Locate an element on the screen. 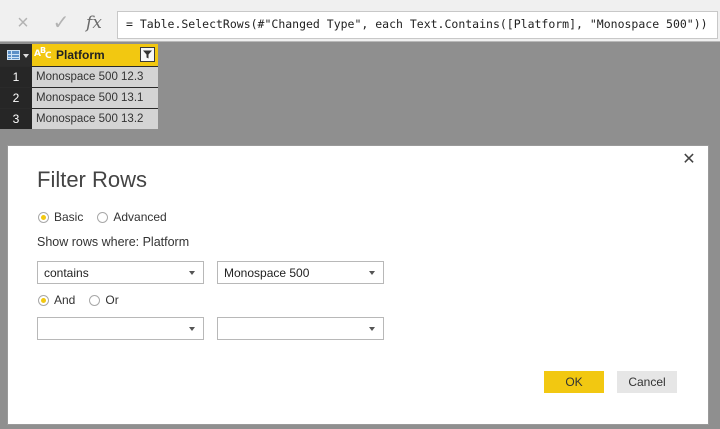 The height and width of the screenshot is (429, 720). platform-cell: Monospace 500 13.2 is located at coordinates (95, 119).